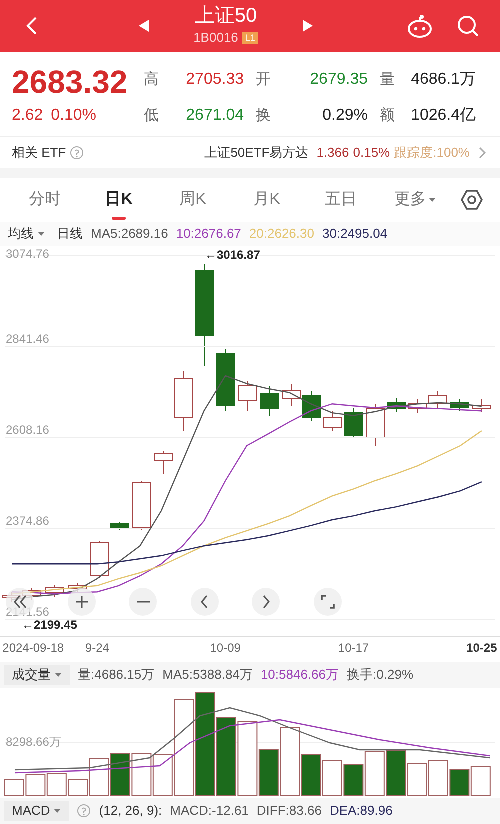 Image resolution: width=500 pixels, height=824 pixels. I want to click on scroll-left-button, so click(204, 602).